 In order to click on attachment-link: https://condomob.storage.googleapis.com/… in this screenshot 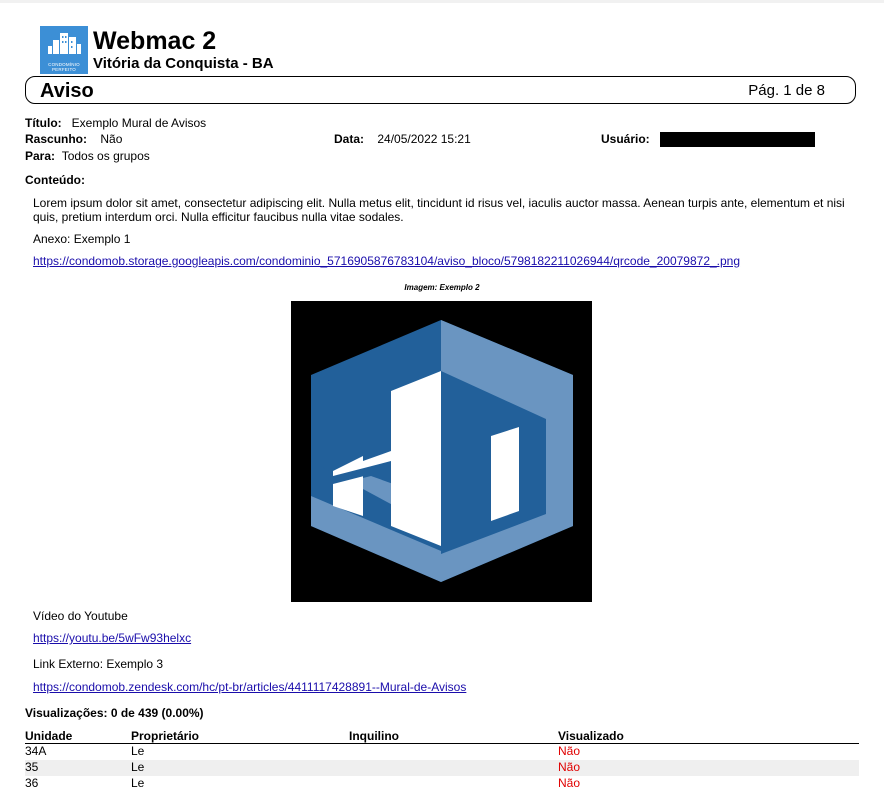, I will do `click(386, 261)`.